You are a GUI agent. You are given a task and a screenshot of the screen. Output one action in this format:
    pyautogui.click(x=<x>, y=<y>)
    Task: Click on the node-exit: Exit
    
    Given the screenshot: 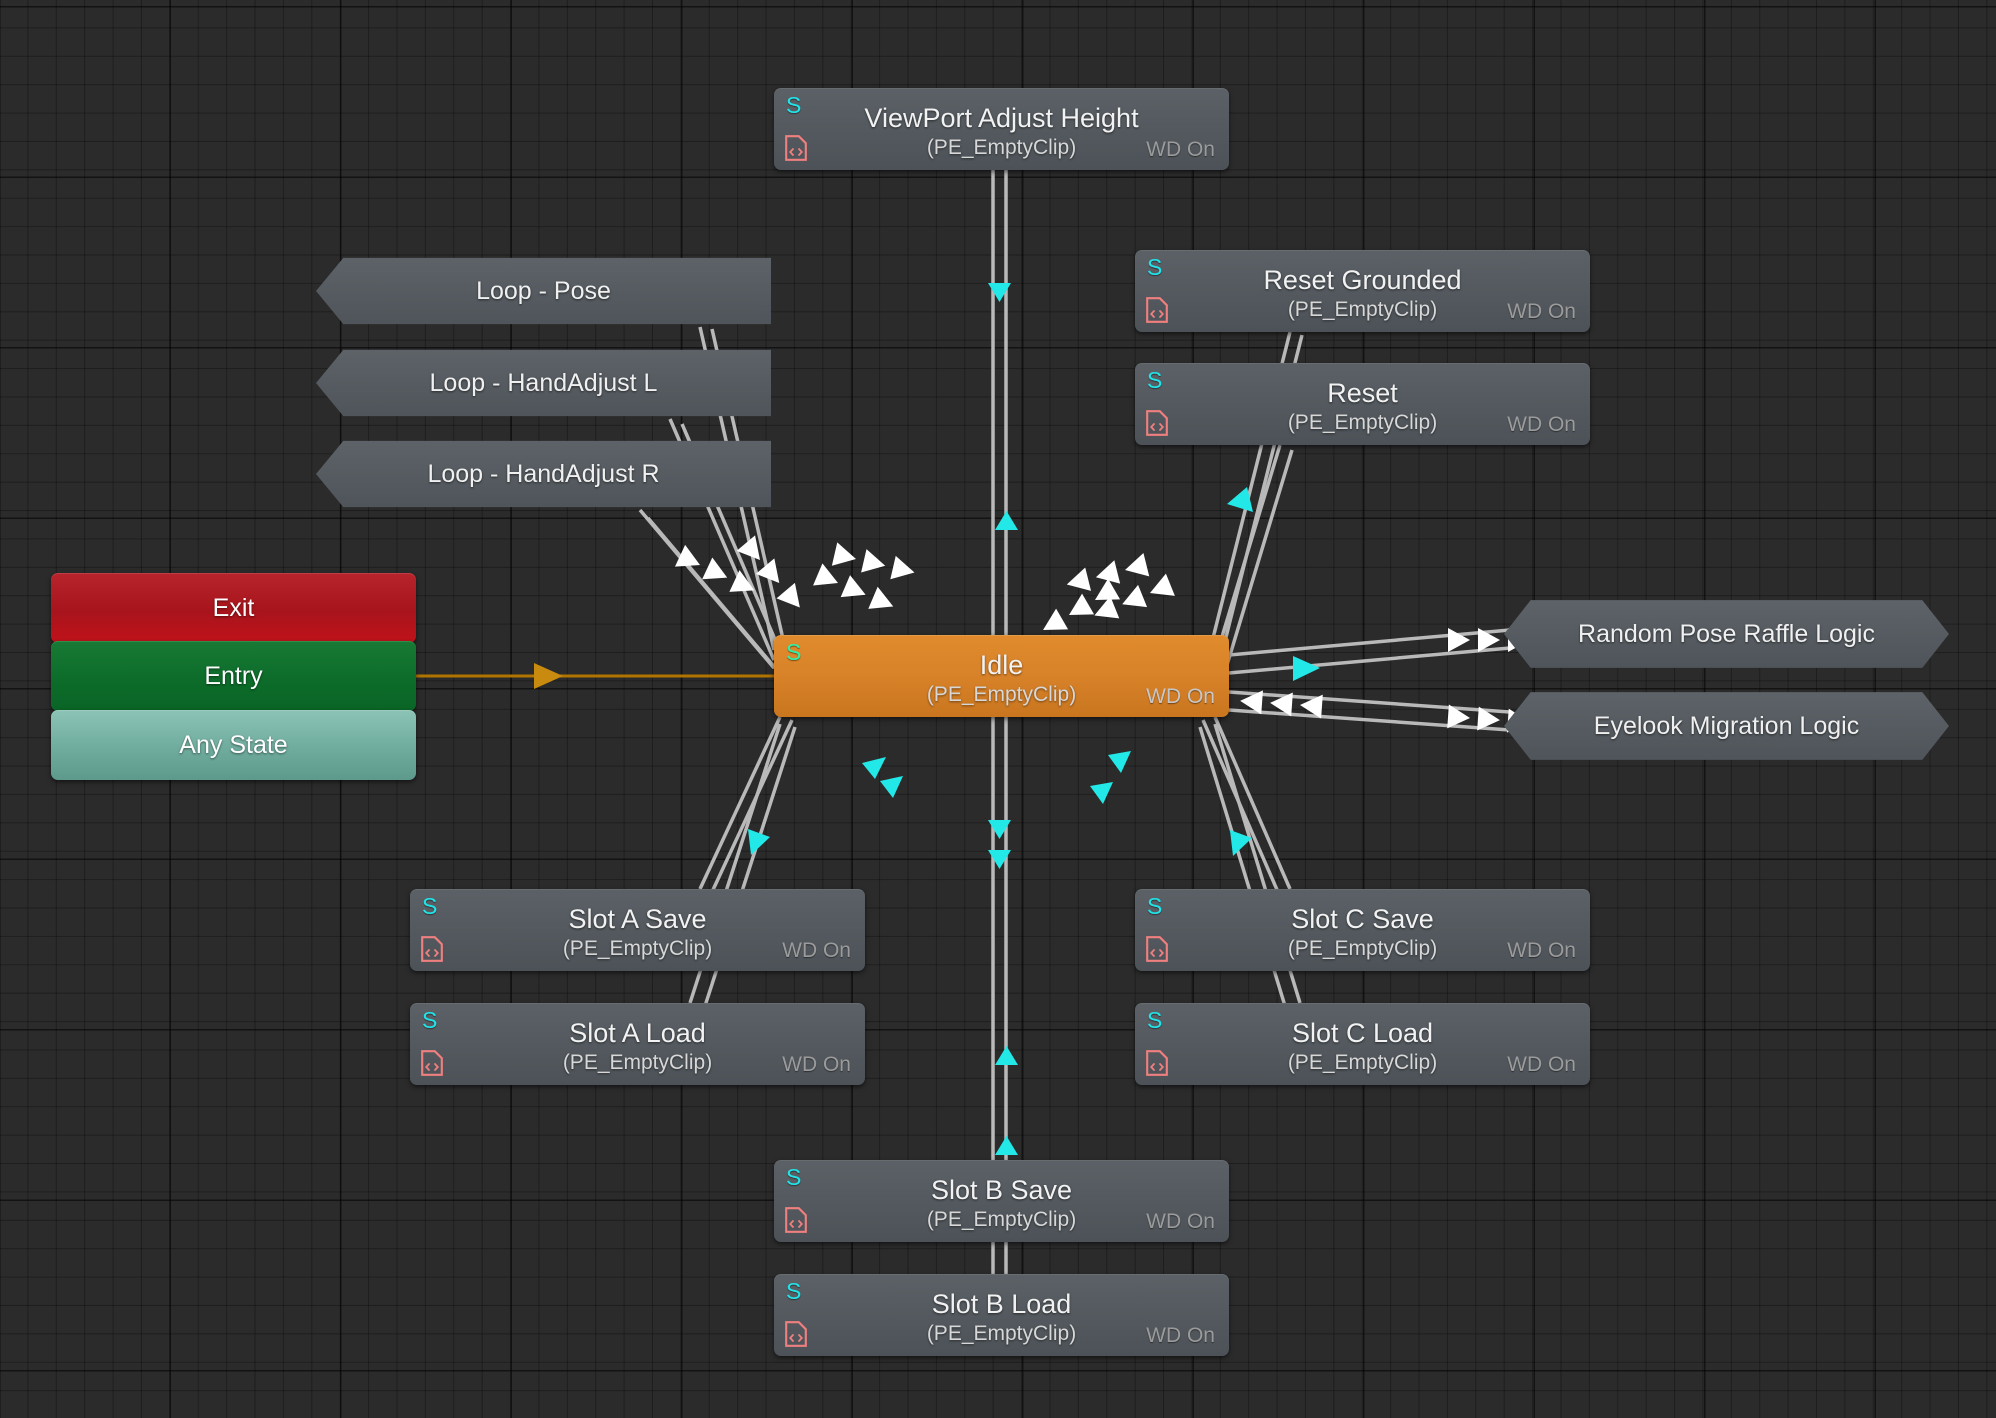 What is the action you would take?
    pyautogui.click(x=233, y=608)
    